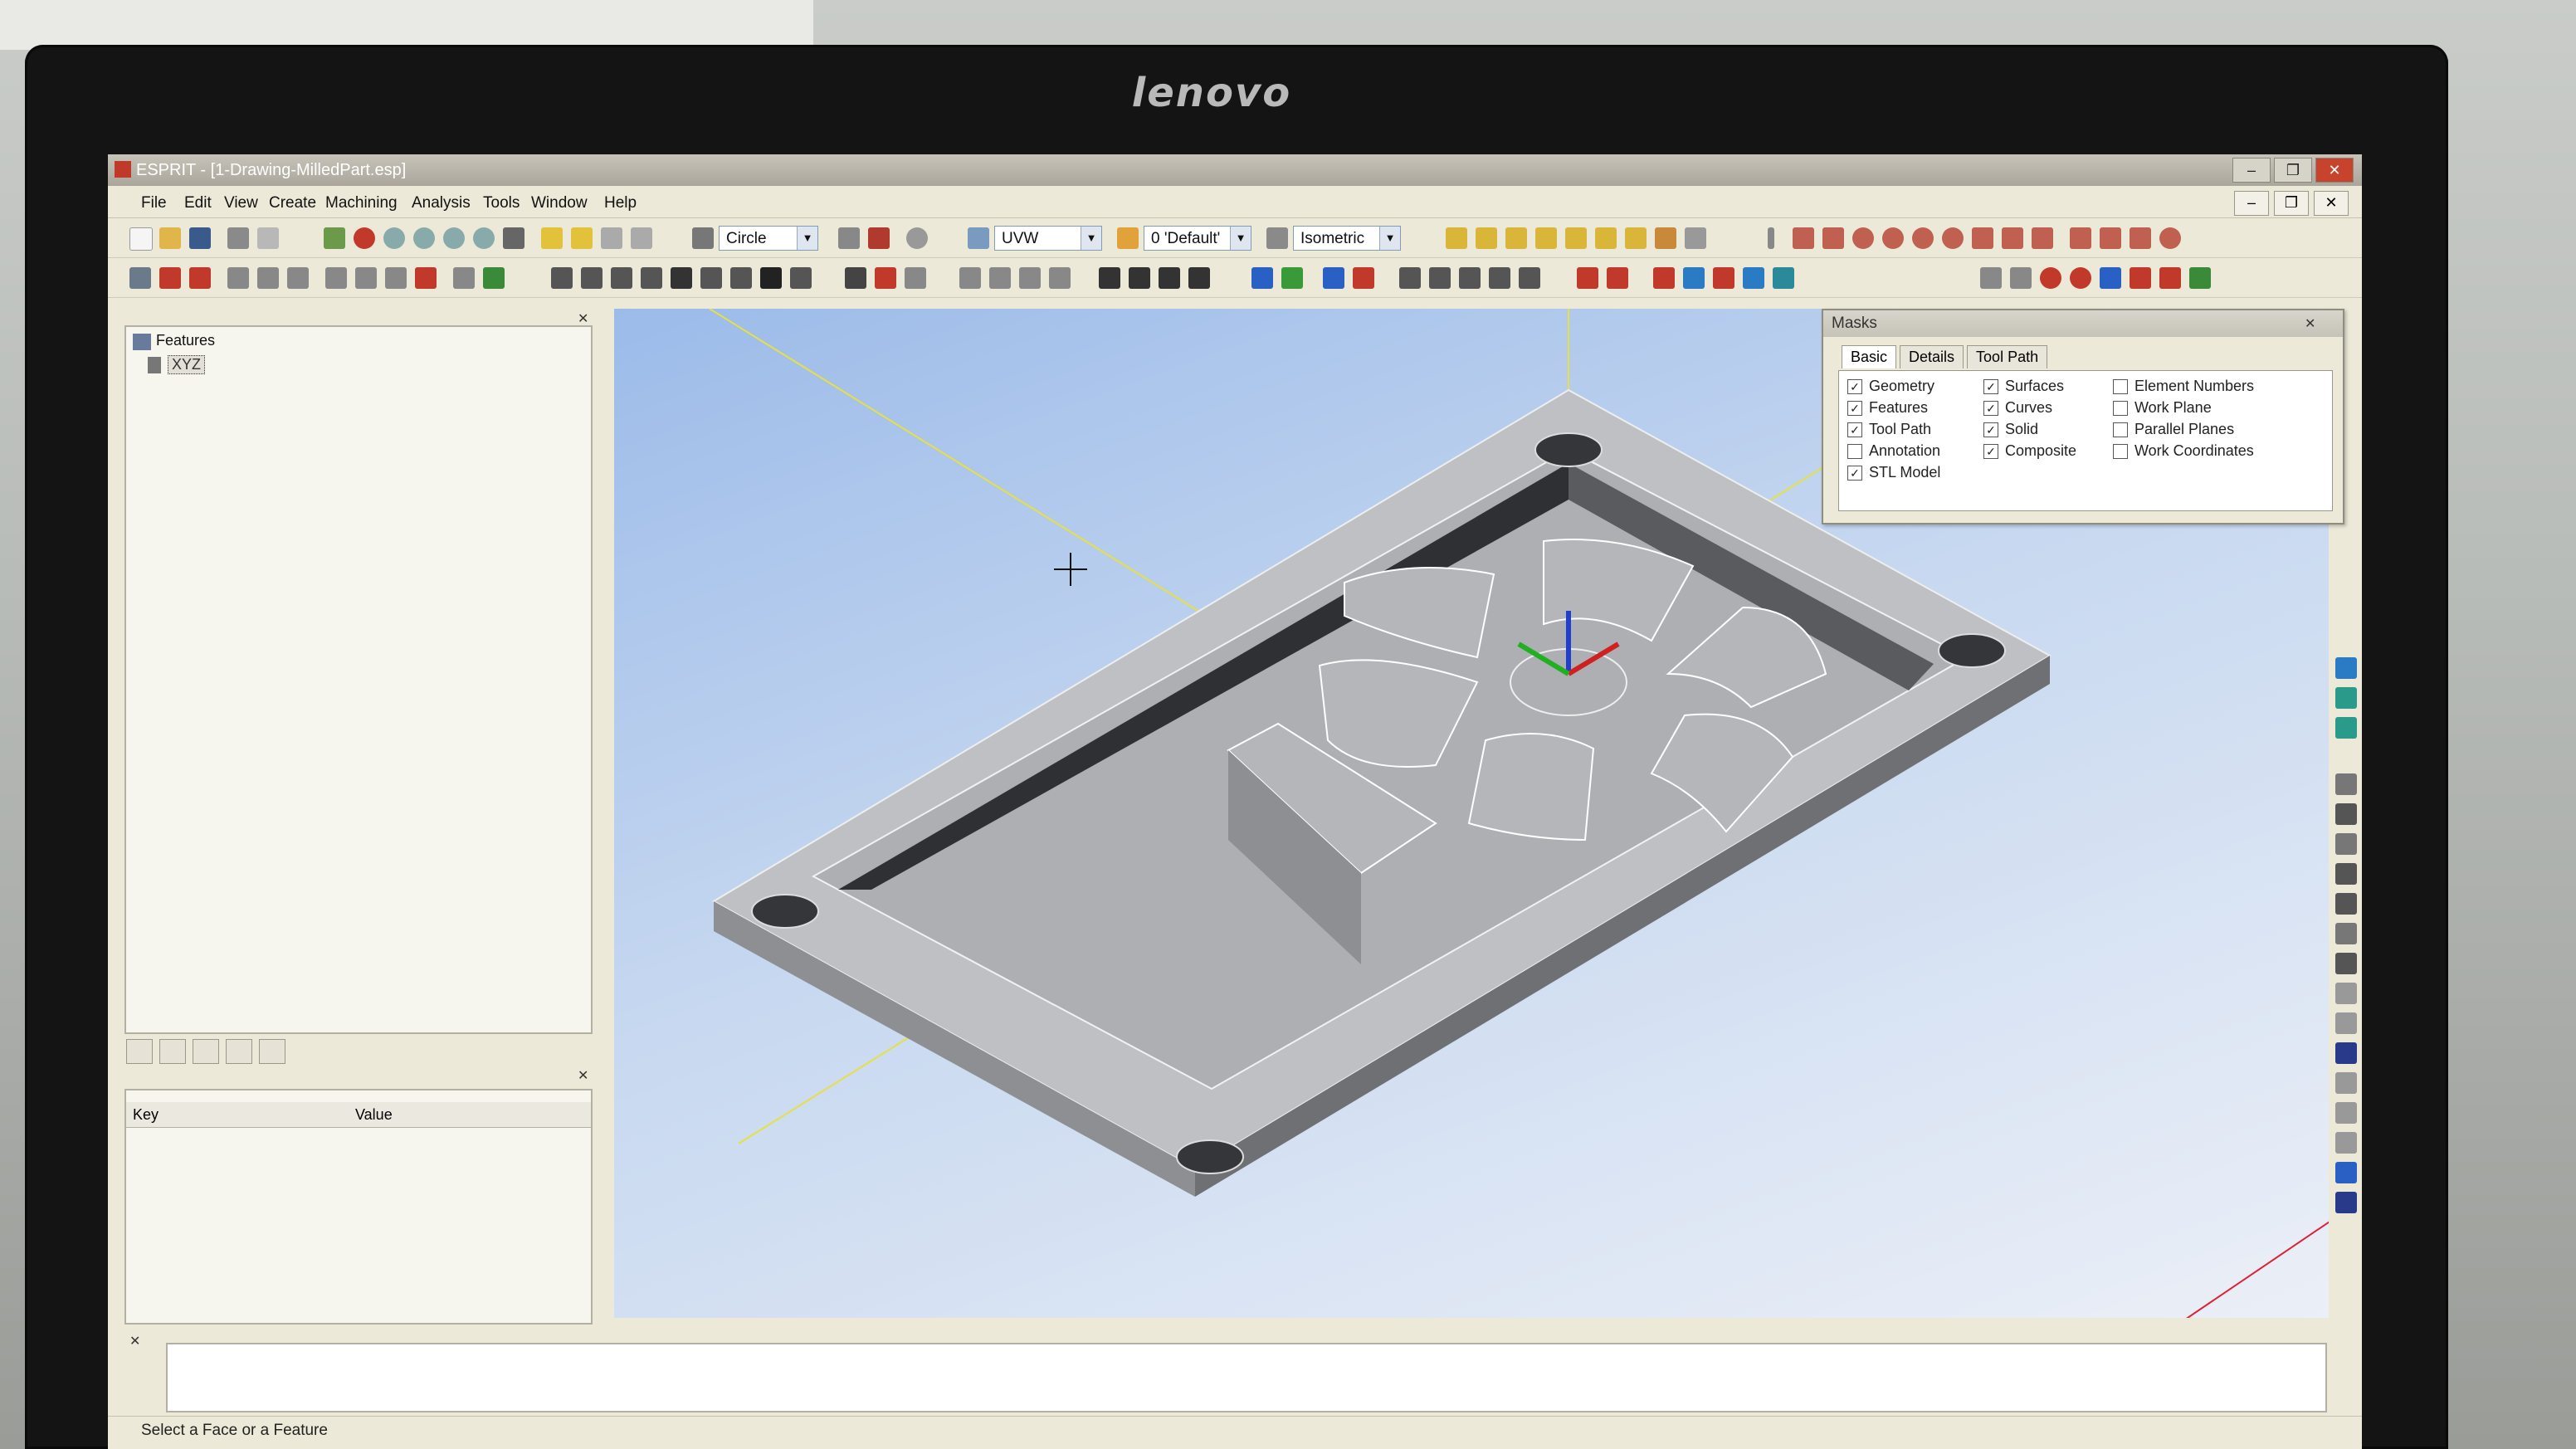 This screenshot has height=1449, width=2576. Describe the element at coordinates (293, 203) in the screenshot. I see `menu-create: Create` at that location.